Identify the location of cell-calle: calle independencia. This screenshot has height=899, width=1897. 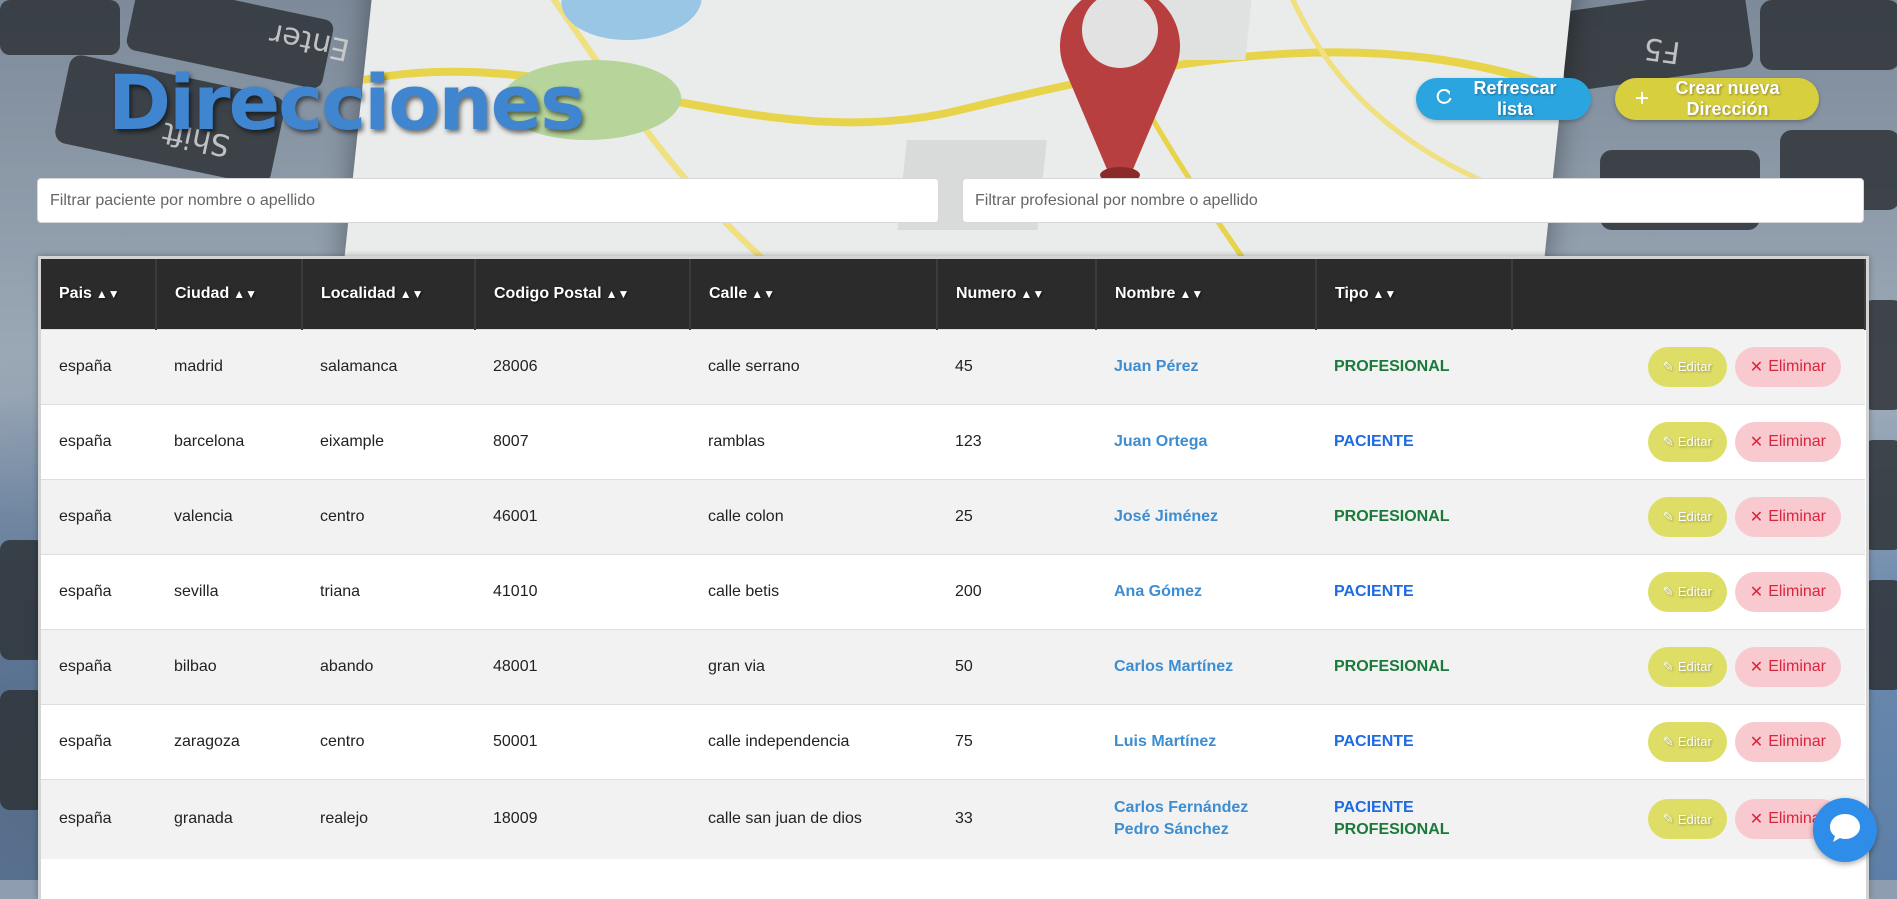
(779, 741).